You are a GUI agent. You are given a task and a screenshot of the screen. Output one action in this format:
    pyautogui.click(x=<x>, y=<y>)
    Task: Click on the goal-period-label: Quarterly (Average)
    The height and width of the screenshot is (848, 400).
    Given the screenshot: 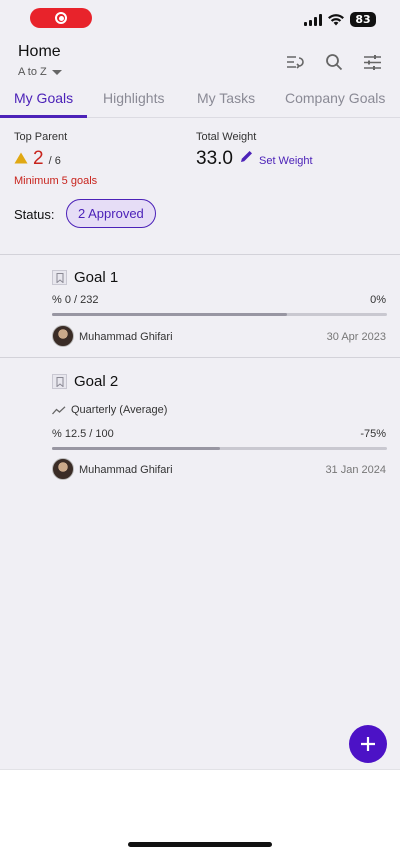 What is the action you would take?
    pyautogui.click(x=119, y=410)
    